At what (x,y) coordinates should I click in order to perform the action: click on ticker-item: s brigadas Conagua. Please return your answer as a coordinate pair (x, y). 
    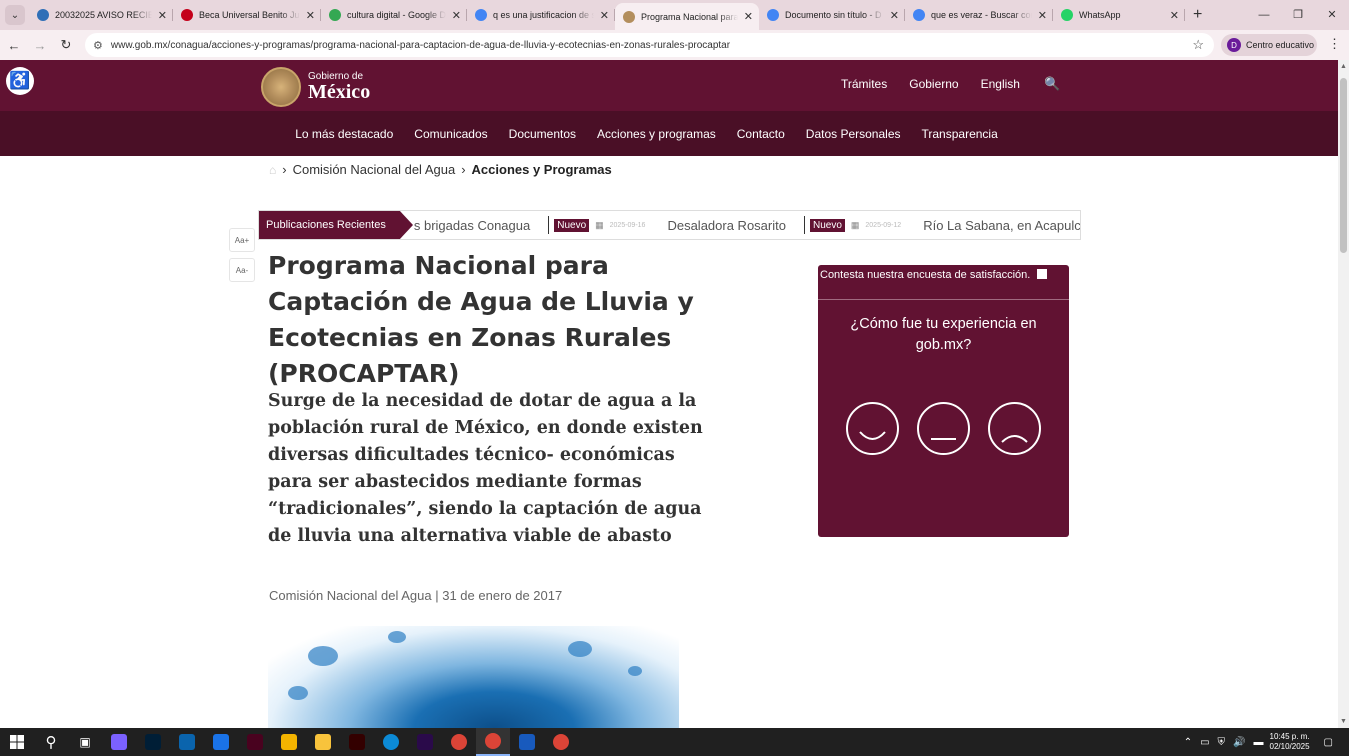
    Looking at the image, I should click on (472, 225).